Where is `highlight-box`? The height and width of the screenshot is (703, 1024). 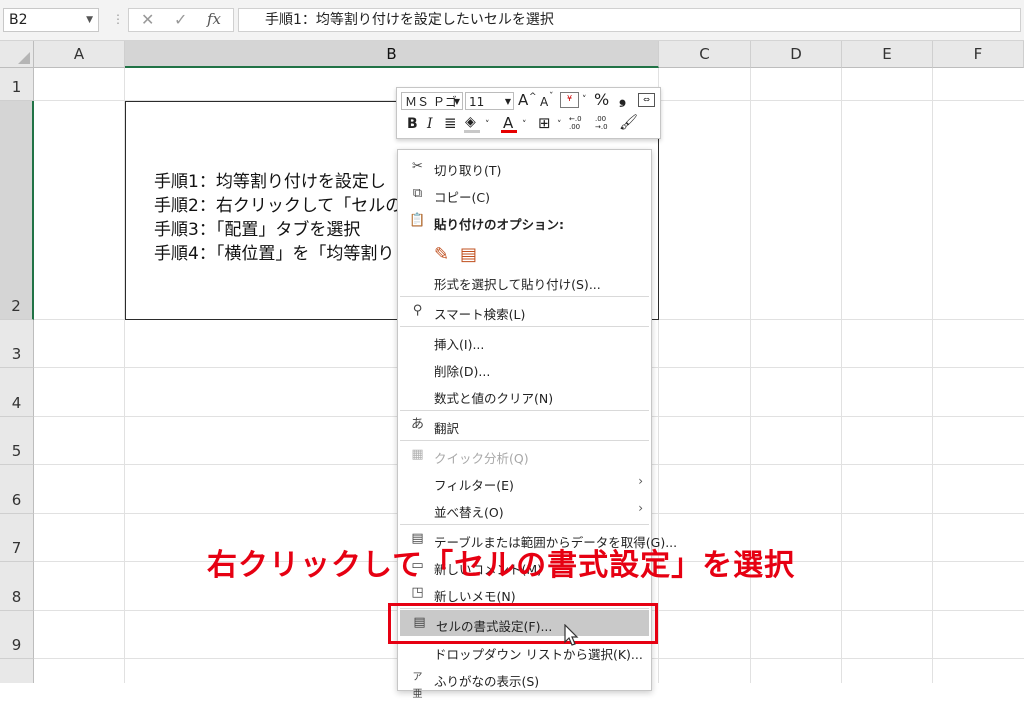 highlight-box is located at coordinates (523, 623).